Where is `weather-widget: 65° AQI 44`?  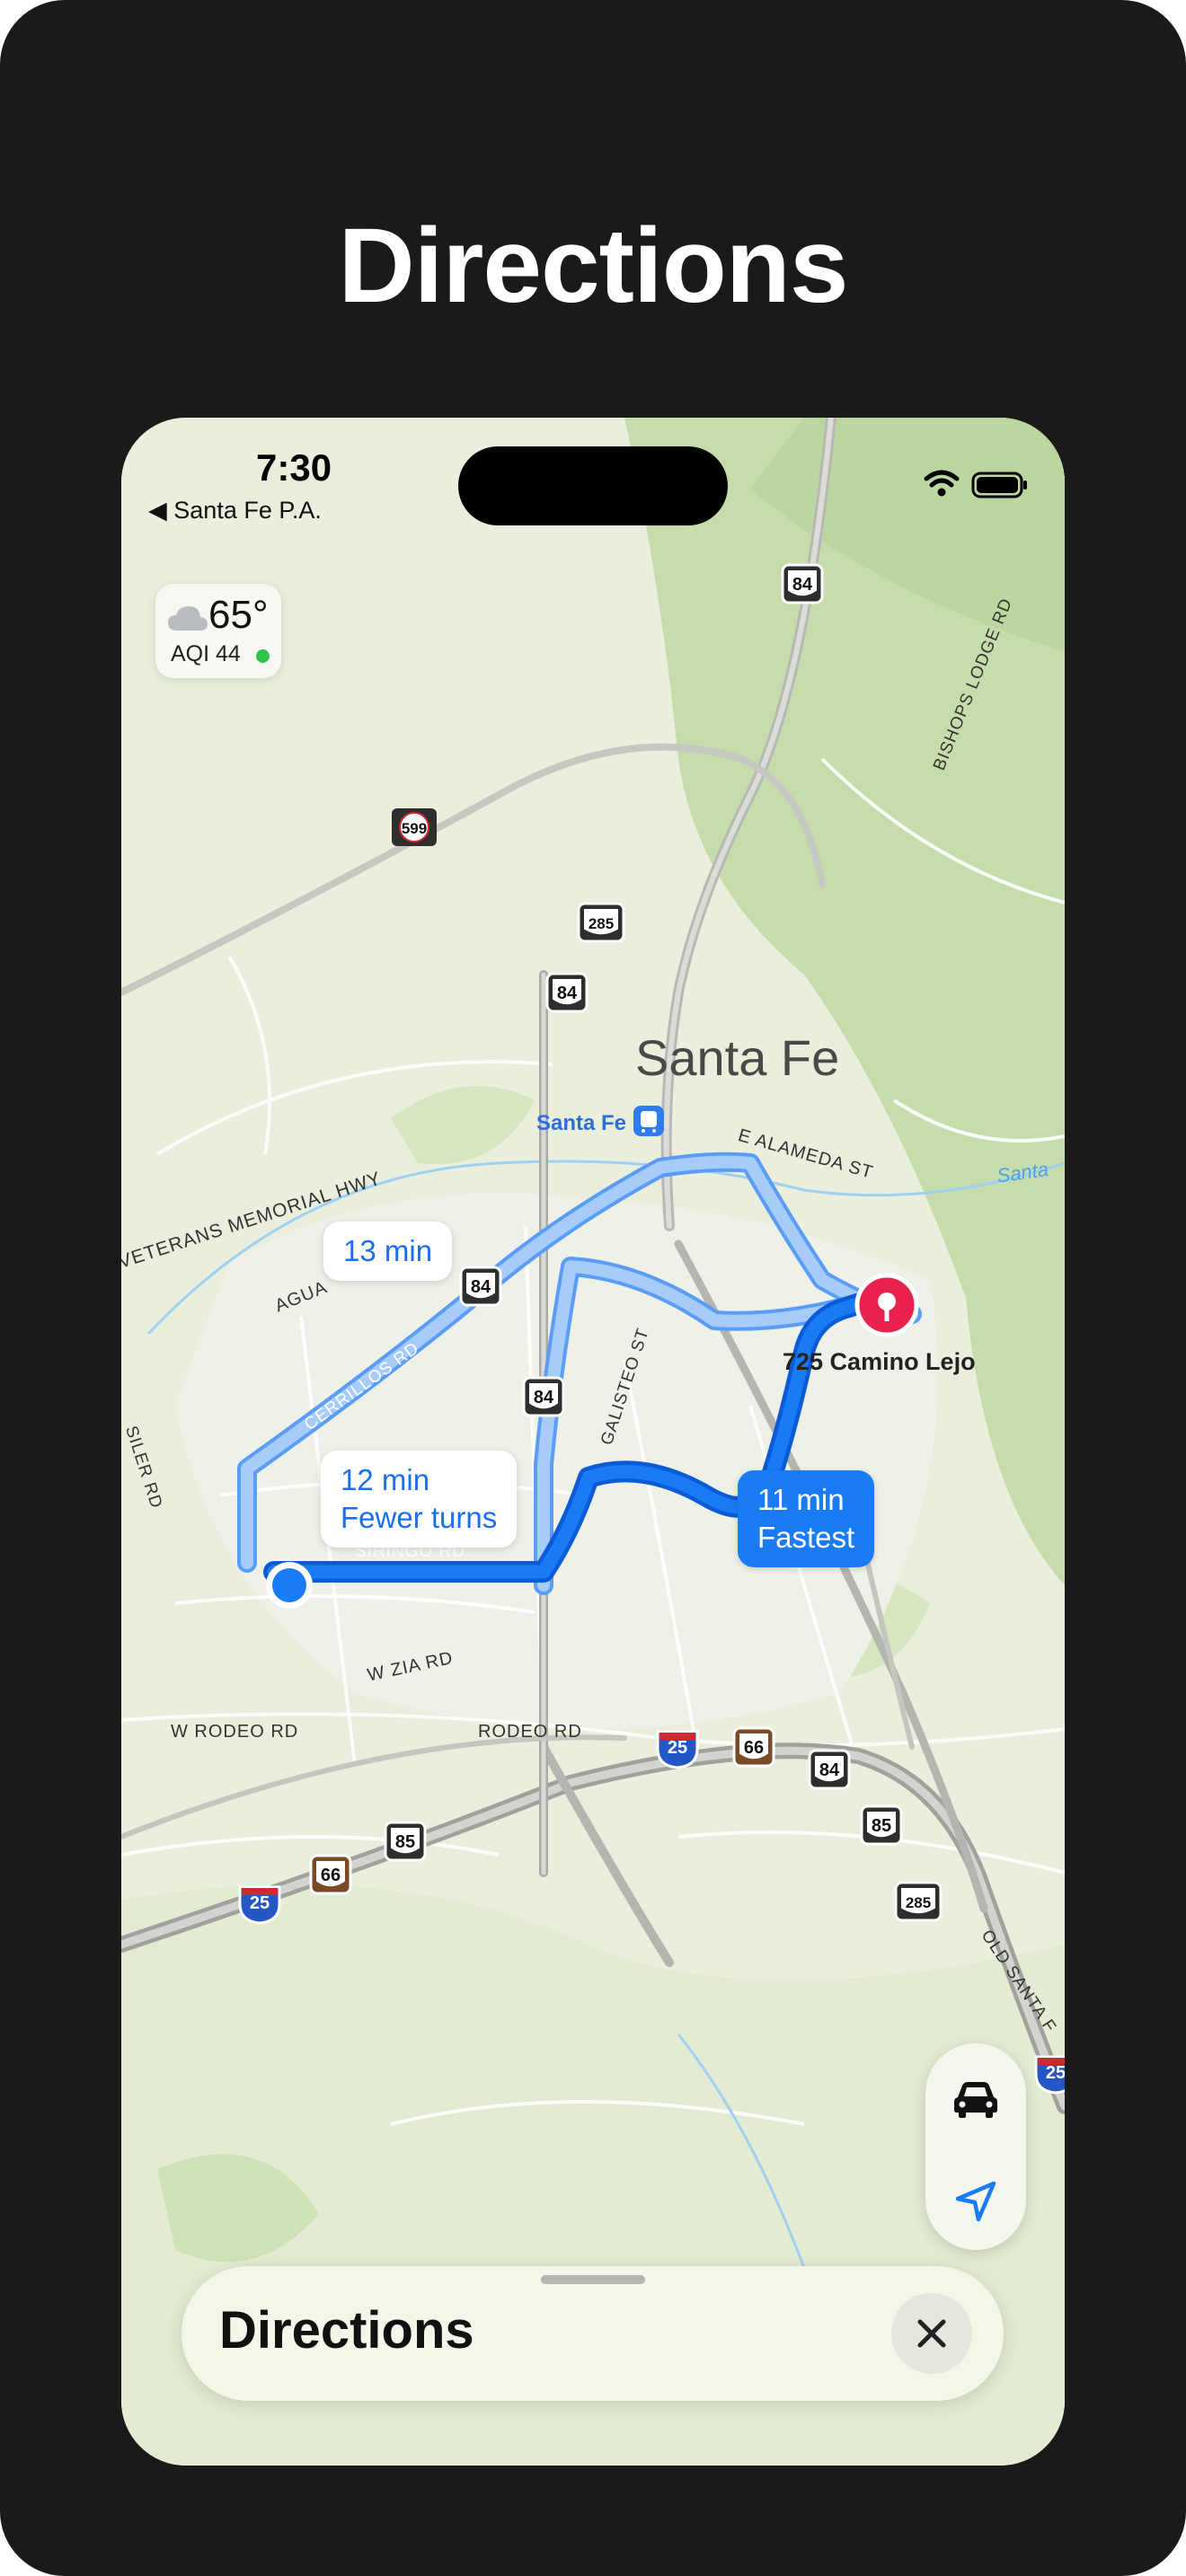
weather-widget: 65° AQI 44 is located at coordinates (218, 631).